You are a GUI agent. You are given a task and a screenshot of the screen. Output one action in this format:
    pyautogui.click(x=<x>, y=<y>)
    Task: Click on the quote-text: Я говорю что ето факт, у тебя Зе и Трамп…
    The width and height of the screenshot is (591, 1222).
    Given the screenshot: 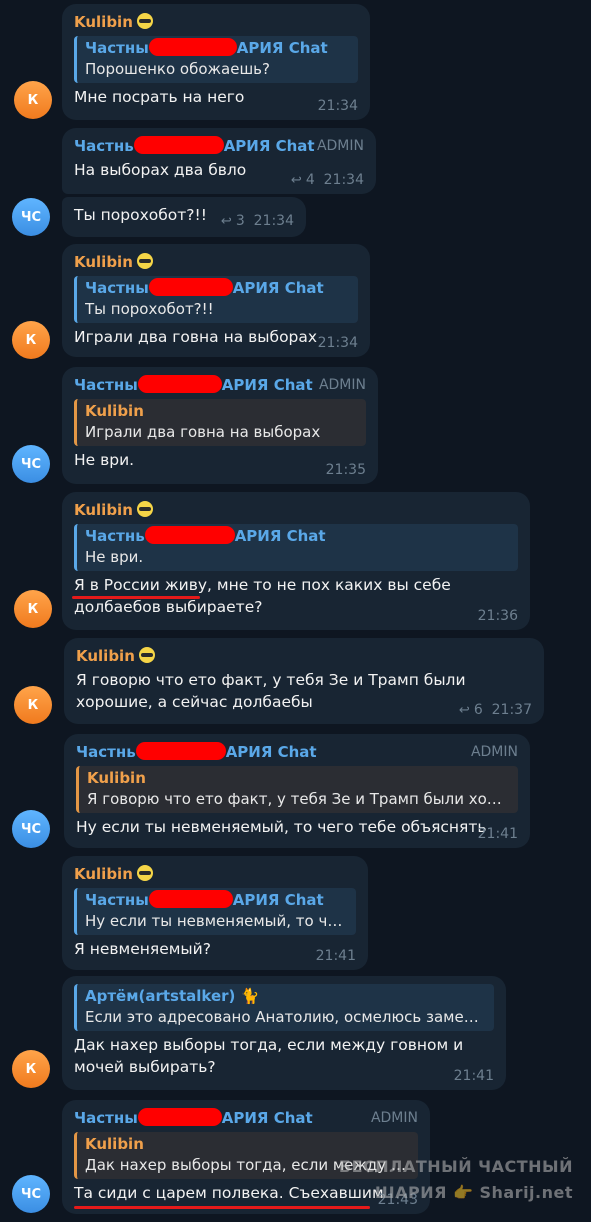 What is the action you would take?
    pyautogui.click(x=298, y=799)
    